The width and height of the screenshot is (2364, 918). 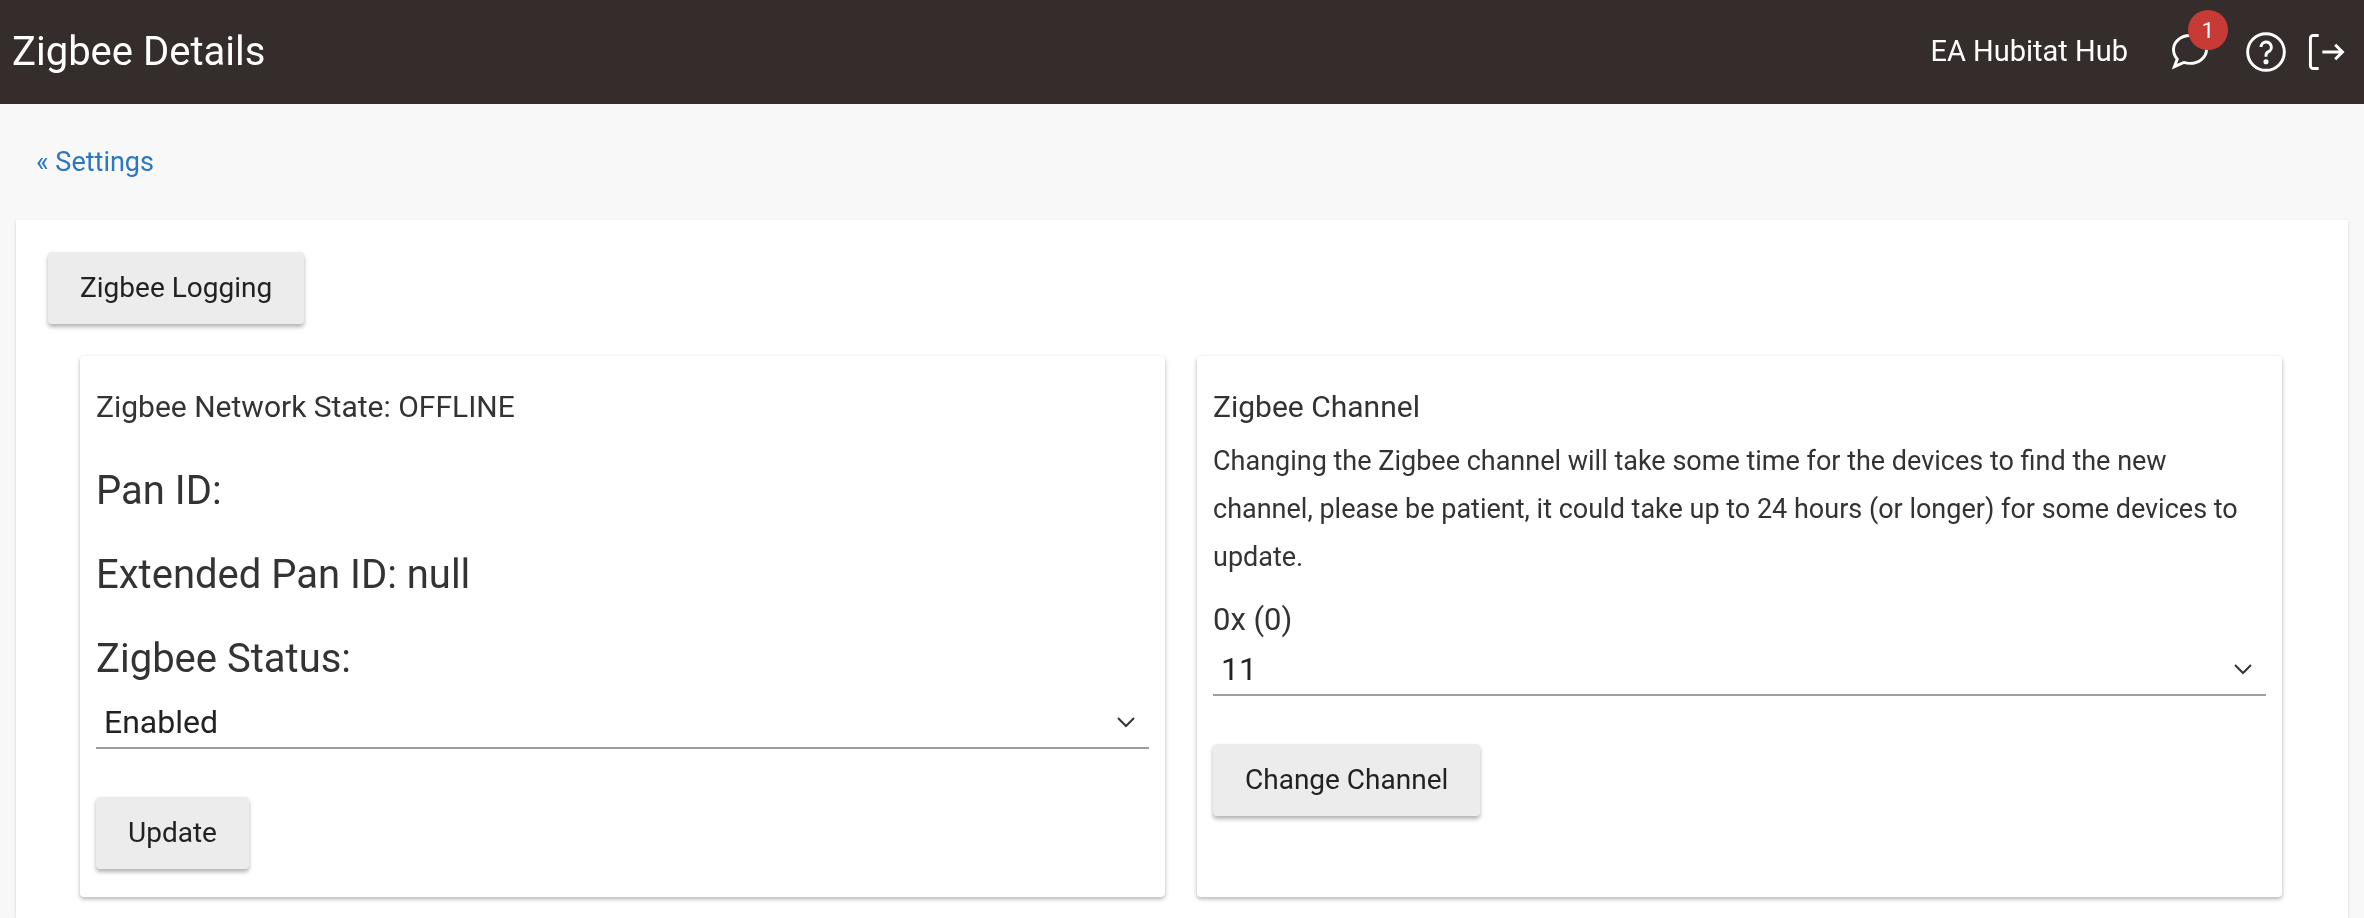 What do you see at coordinates (1253, 620) in the screenshot?
I see `channel-select-label: 0x (0)` at bounding box center [1253, 620].